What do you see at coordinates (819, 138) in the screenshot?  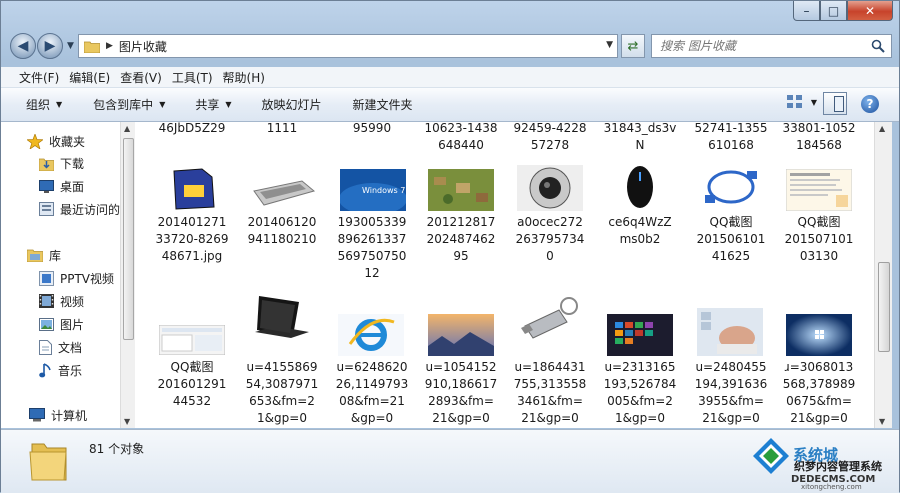 I see `file-item: 33801-1052 184568` at bounding box center [819, 138].